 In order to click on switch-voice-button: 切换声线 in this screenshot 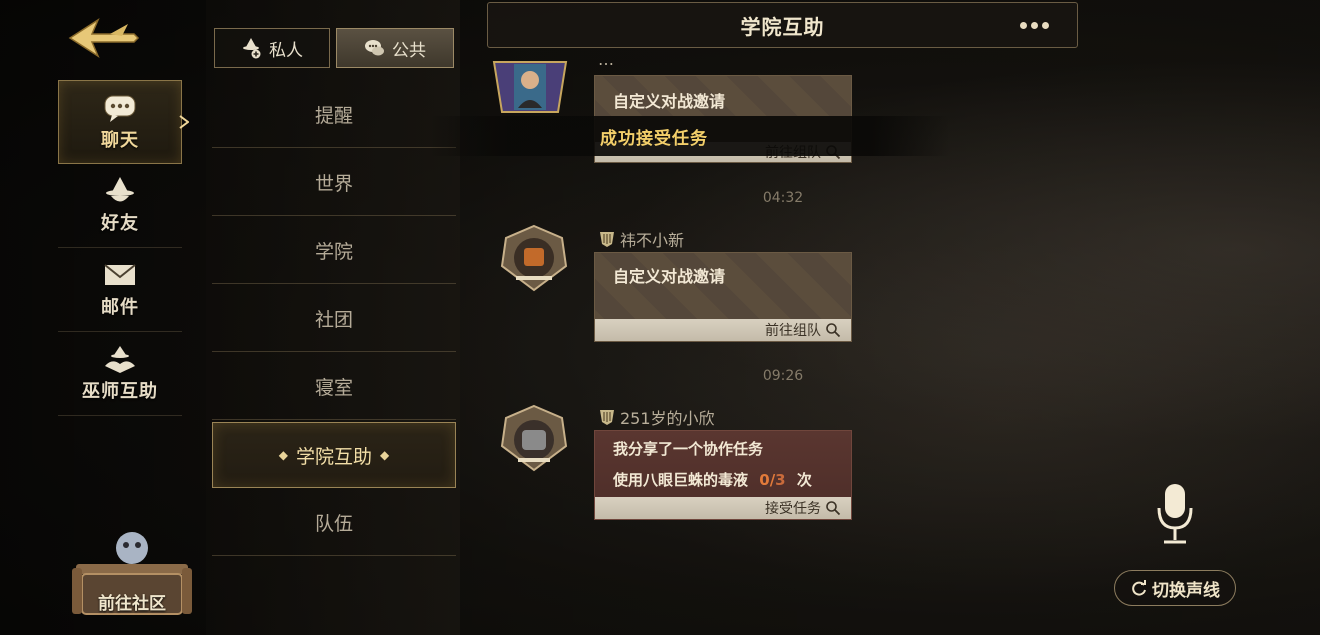, I will do `click(1175, 588)`.